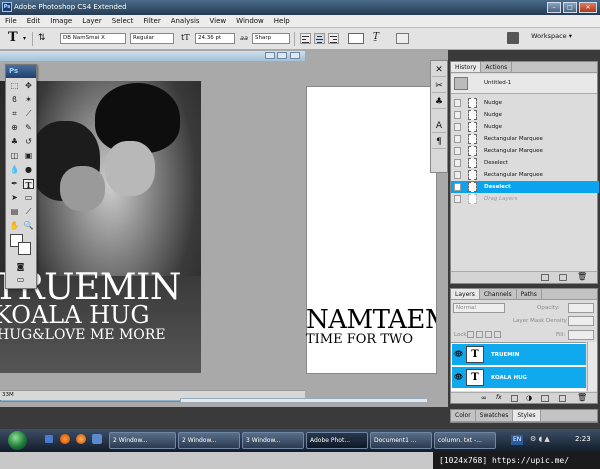 This screenshot has height=469, width=600. Describe the element at coordinates (551, 36) in the screenshot. I see `workspace-menu: Workspace ▾` at that location.